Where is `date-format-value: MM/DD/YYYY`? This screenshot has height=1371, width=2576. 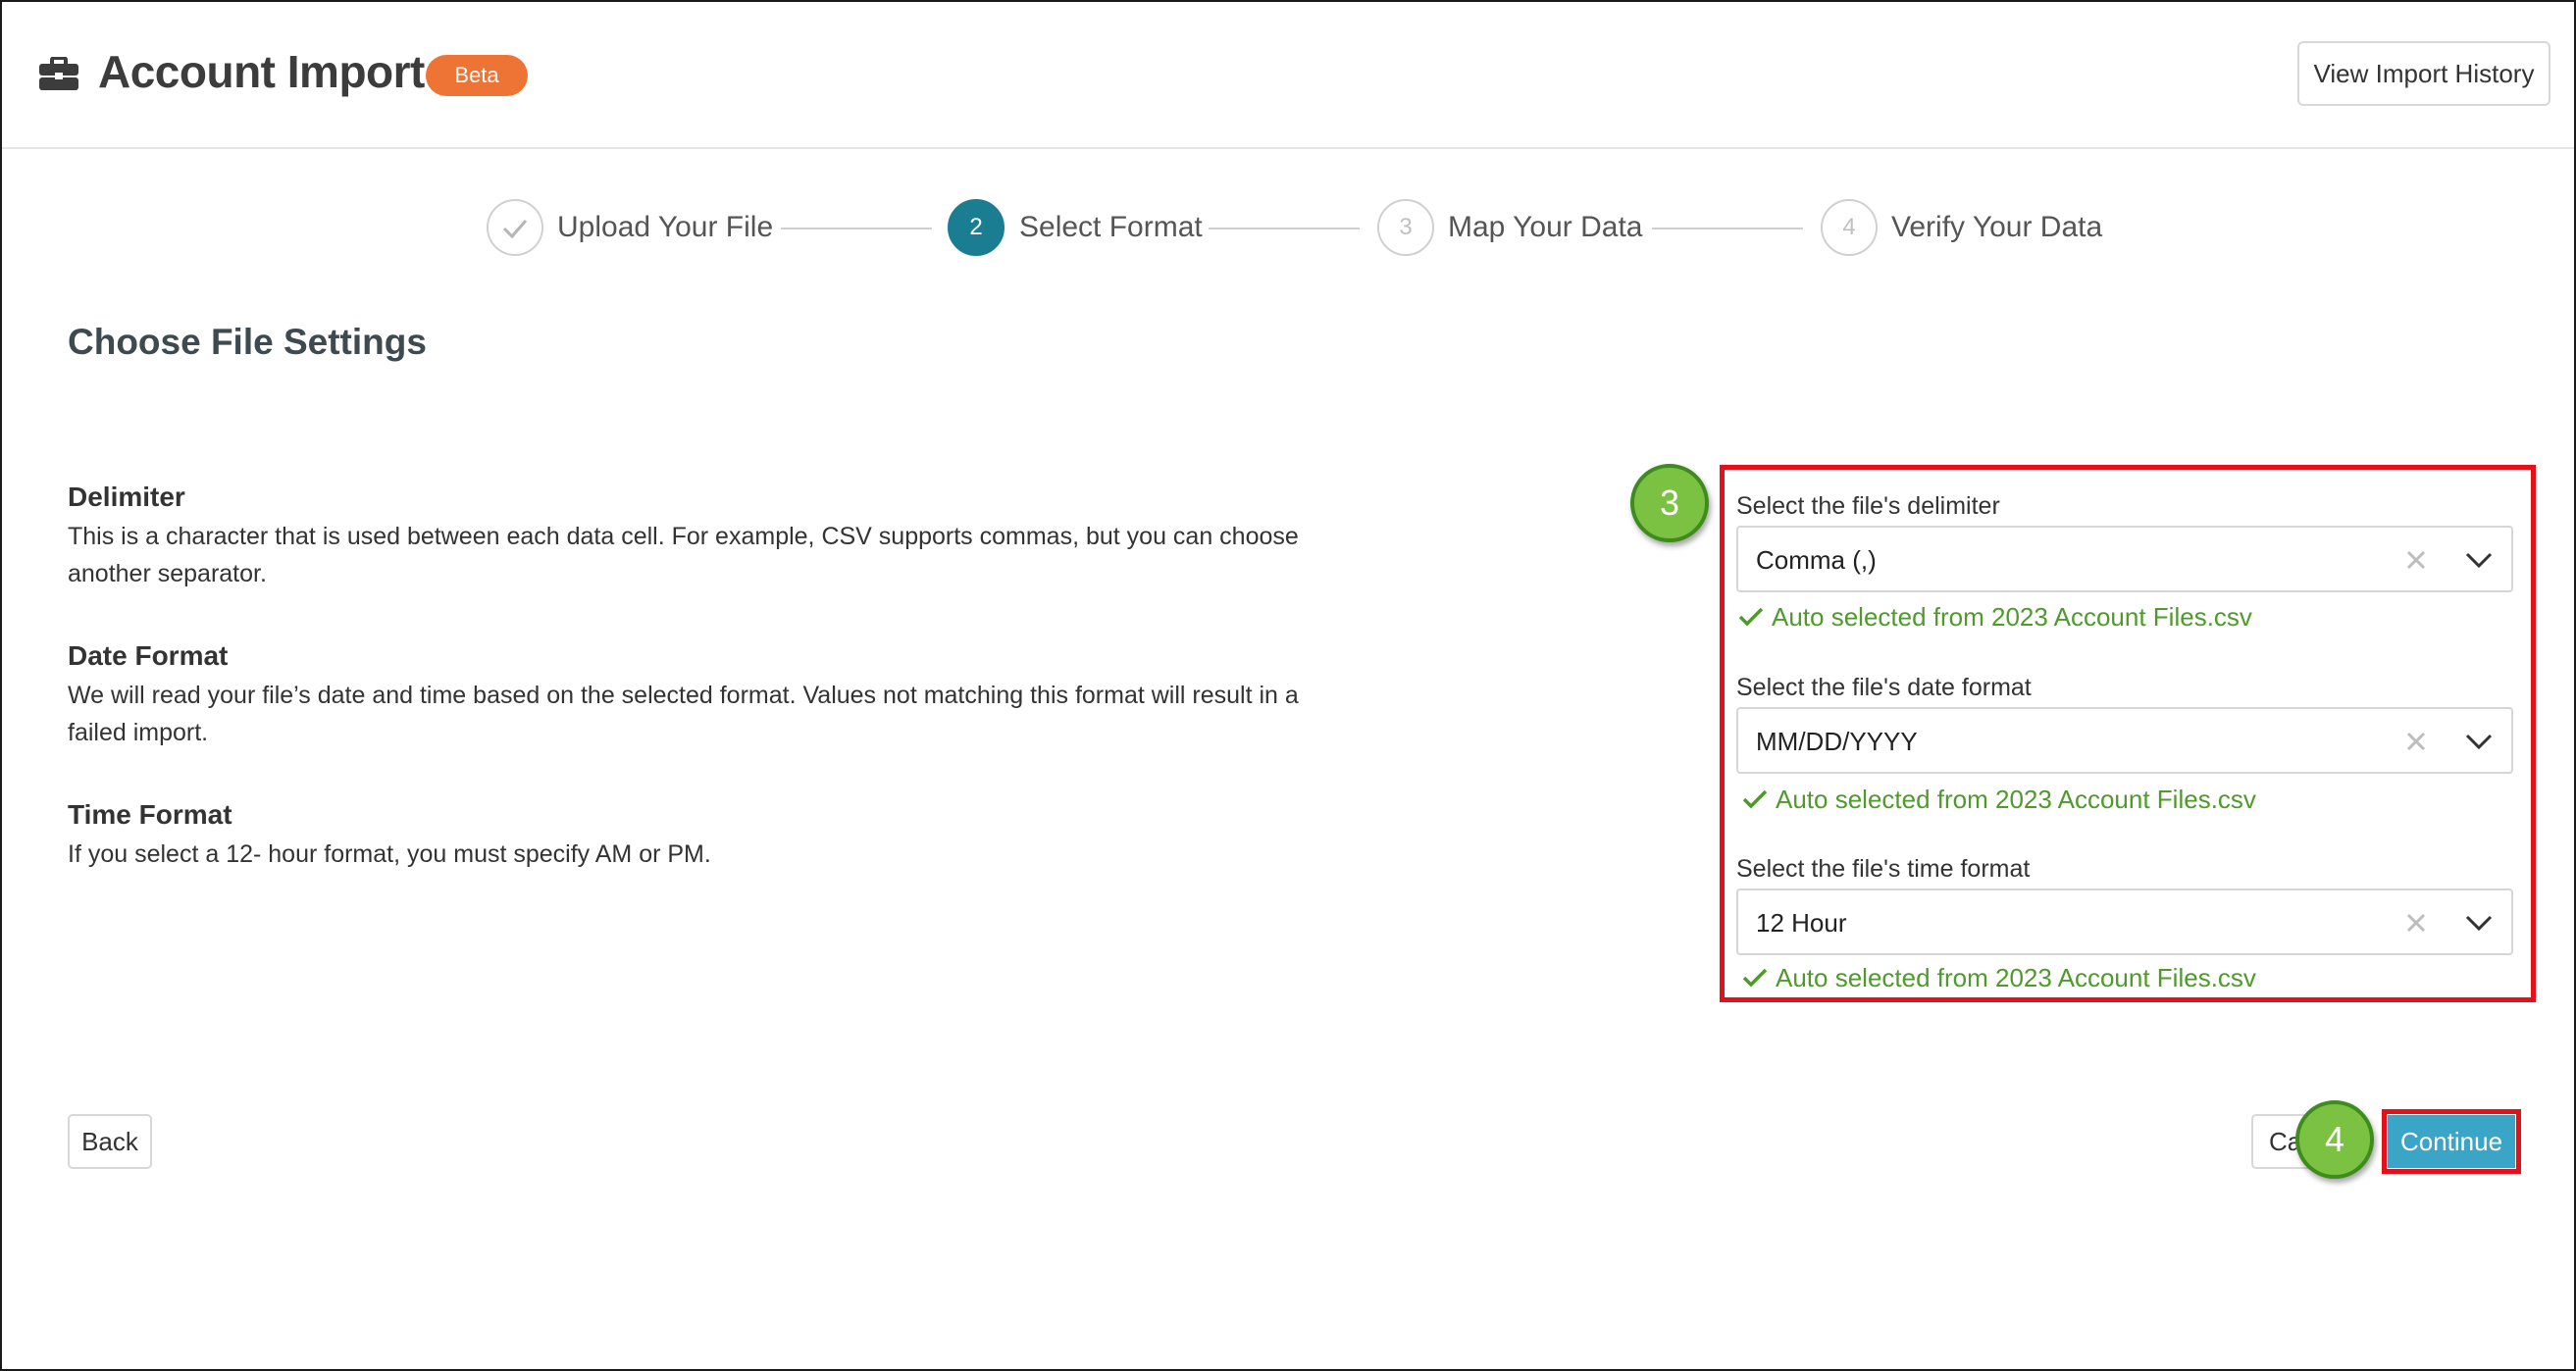 date-format-value: MM/DD/YYYY is located at coordinates (1837, 741).